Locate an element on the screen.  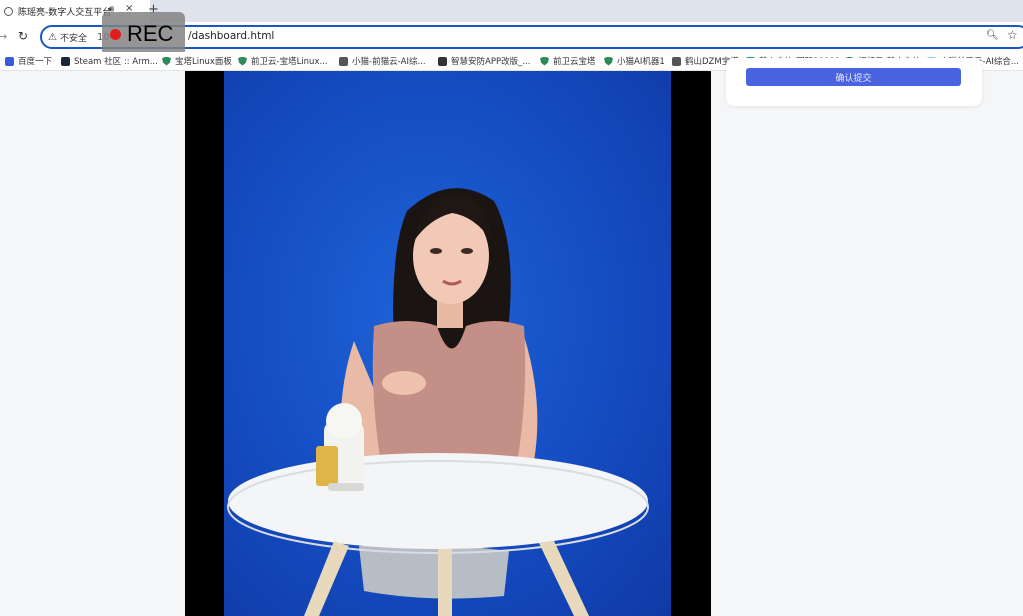
bookmark-label: 宝塔Linux面板 is located at coordinates (203, 62).